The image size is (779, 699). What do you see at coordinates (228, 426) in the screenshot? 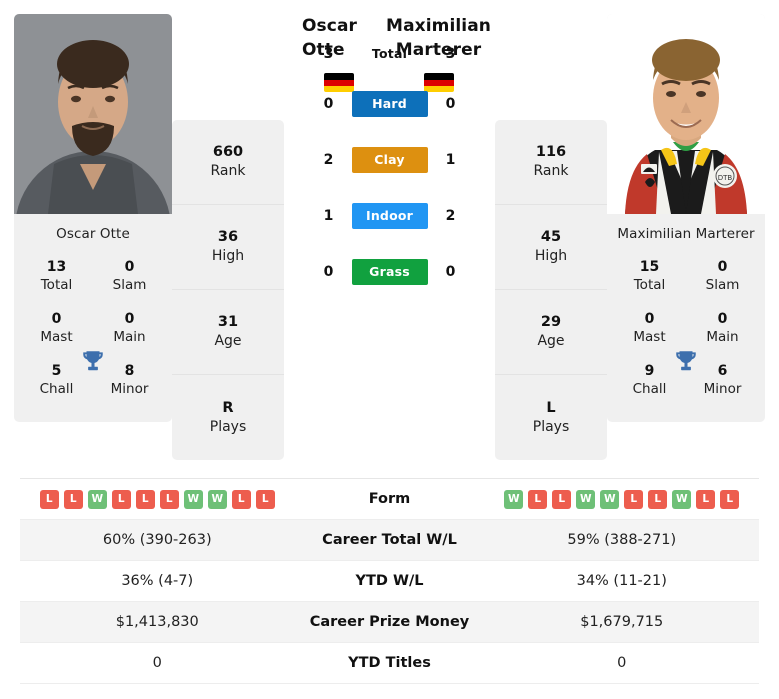
I see `left-stat-plays-label: Plays` at bounding box center [228, 426].